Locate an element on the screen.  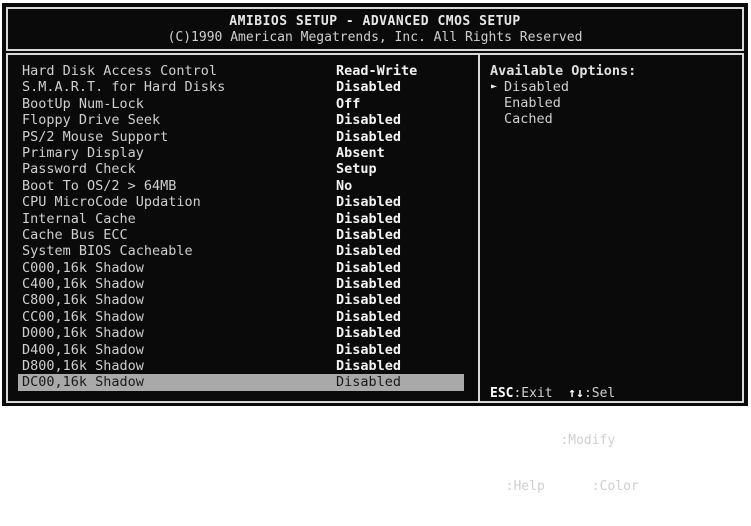
setting-label: Primary Display is located at coordinates (83, 152).